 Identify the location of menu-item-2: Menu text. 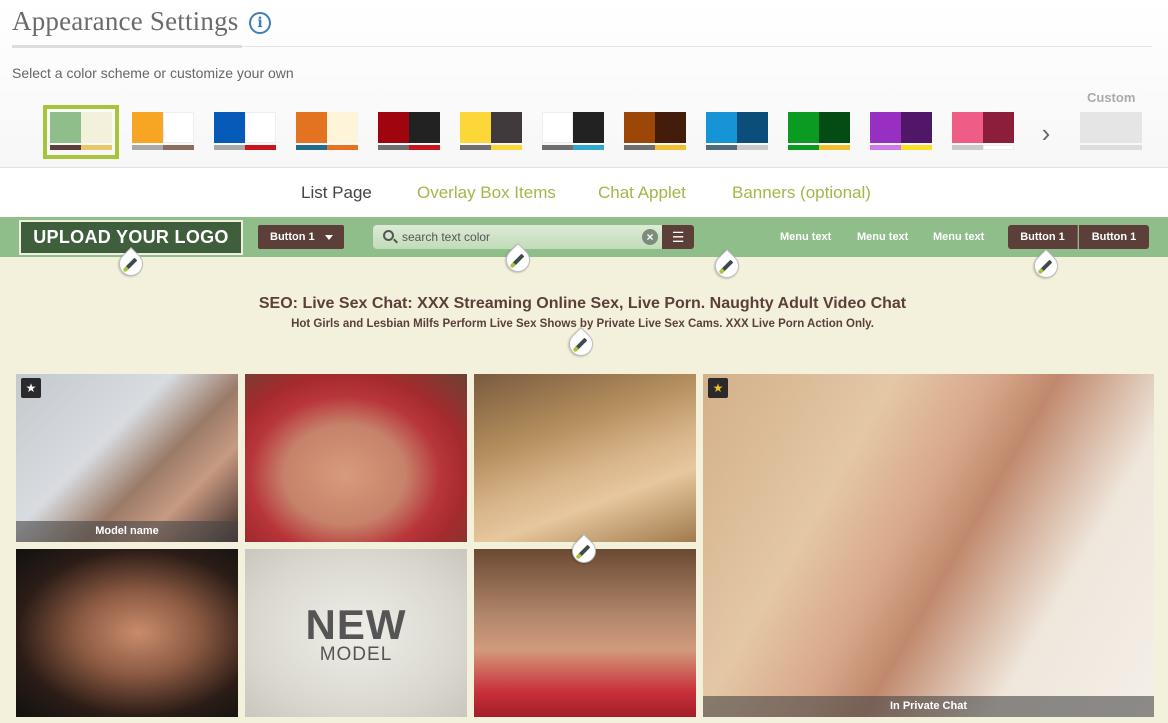
(882, 237).